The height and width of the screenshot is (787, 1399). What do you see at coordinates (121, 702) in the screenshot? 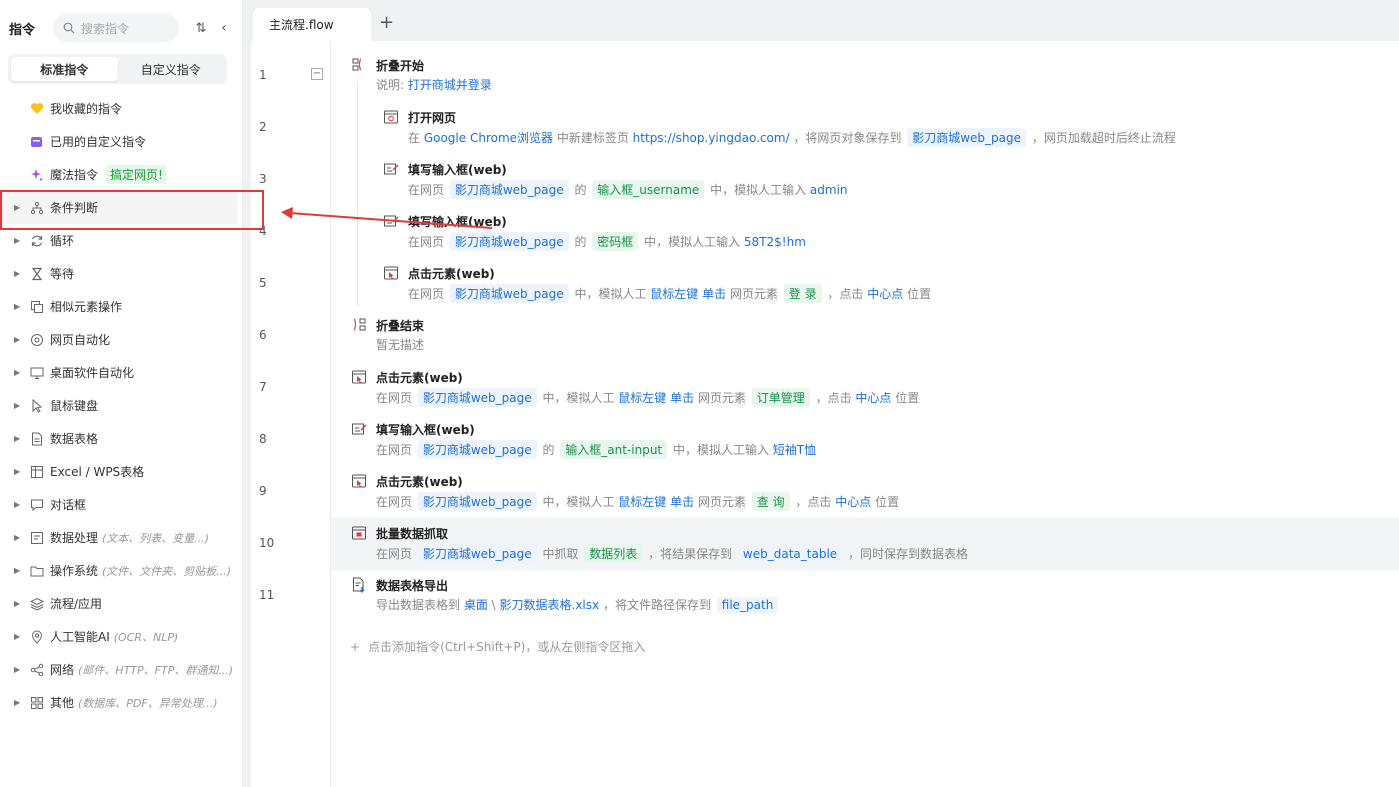
I see `category-item: ▶ 其他 (数据库、PDF、异常处理...)` at bounding box center [121, 702].